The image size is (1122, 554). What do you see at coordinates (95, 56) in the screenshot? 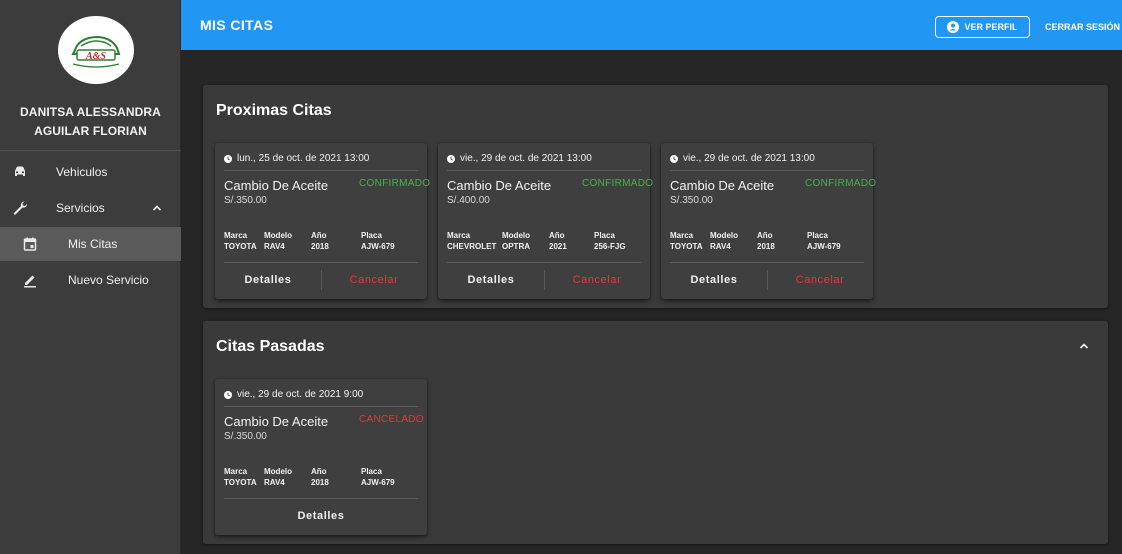
I see `logo-text: A&S` at bounding box center [95, 56].